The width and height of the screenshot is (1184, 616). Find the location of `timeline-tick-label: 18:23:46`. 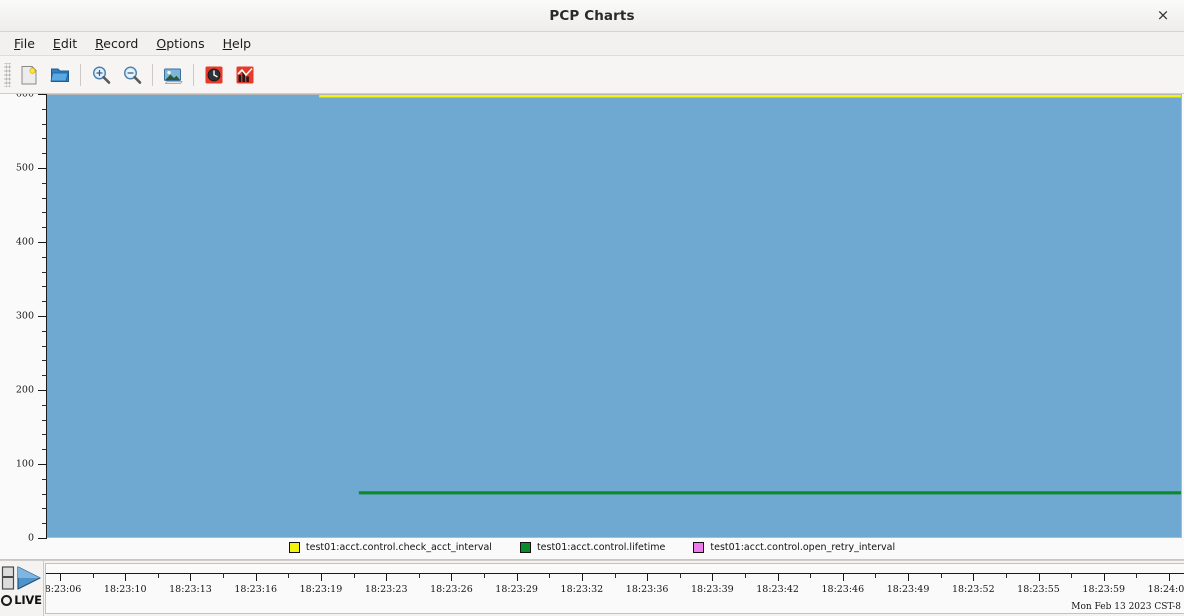

timeline-tick-label: 18:23:46 is located at coordinates (843, 589).